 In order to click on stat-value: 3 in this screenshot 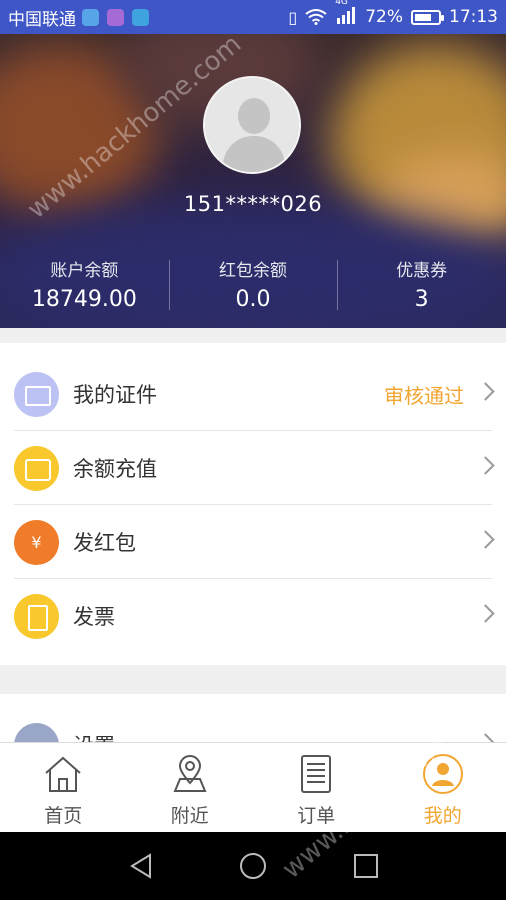, I will do `click(421, 299)`.